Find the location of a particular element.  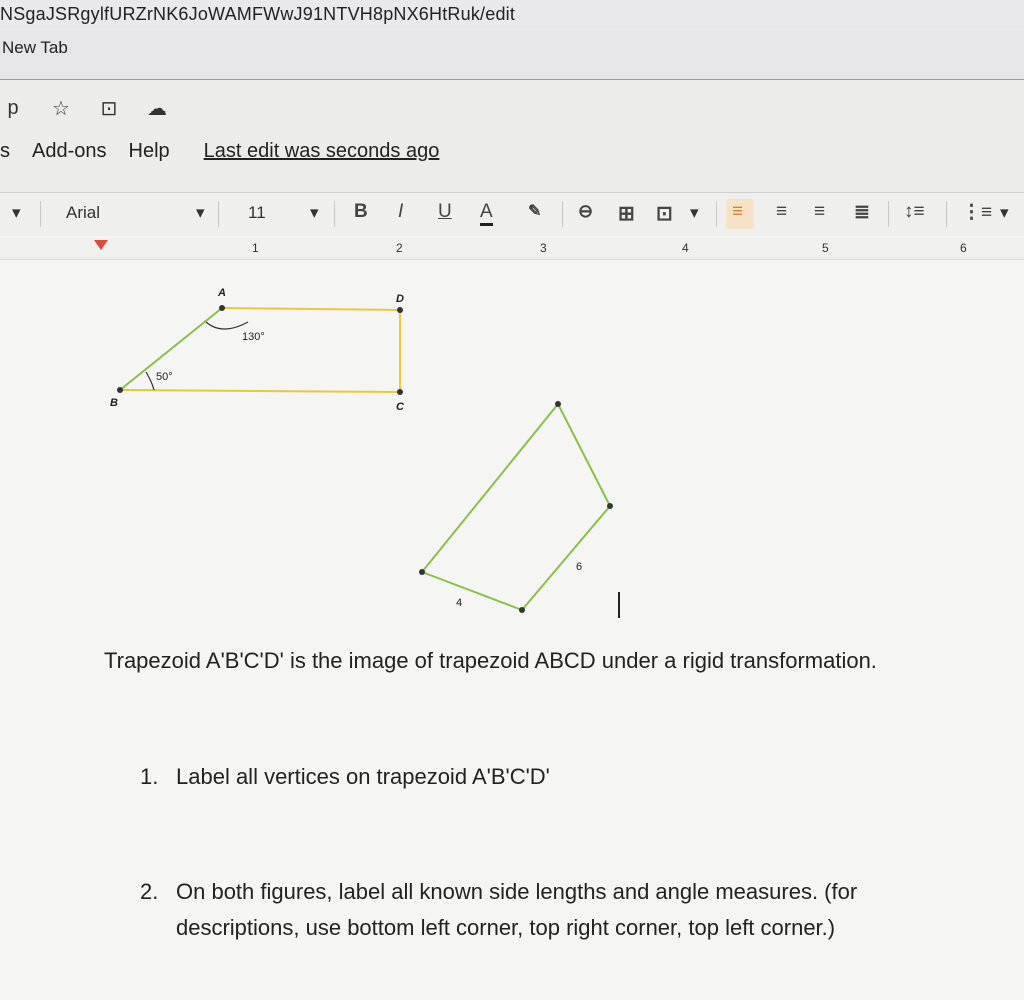

side-length-label: 6 is located at coordinates (579, 567).